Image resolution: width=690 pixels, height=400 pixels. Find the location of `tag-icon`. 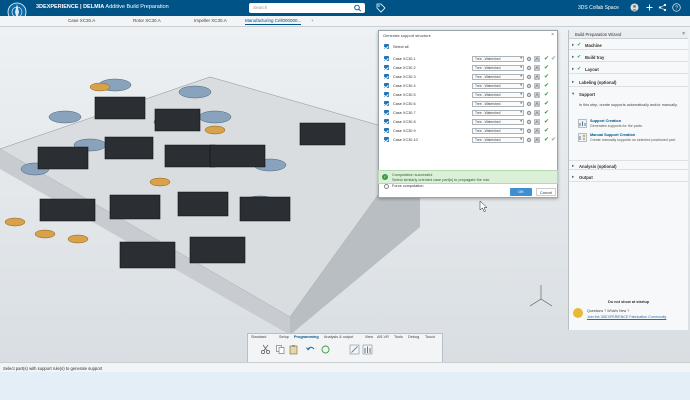

tag-icon is located at coordinates (381, 8).